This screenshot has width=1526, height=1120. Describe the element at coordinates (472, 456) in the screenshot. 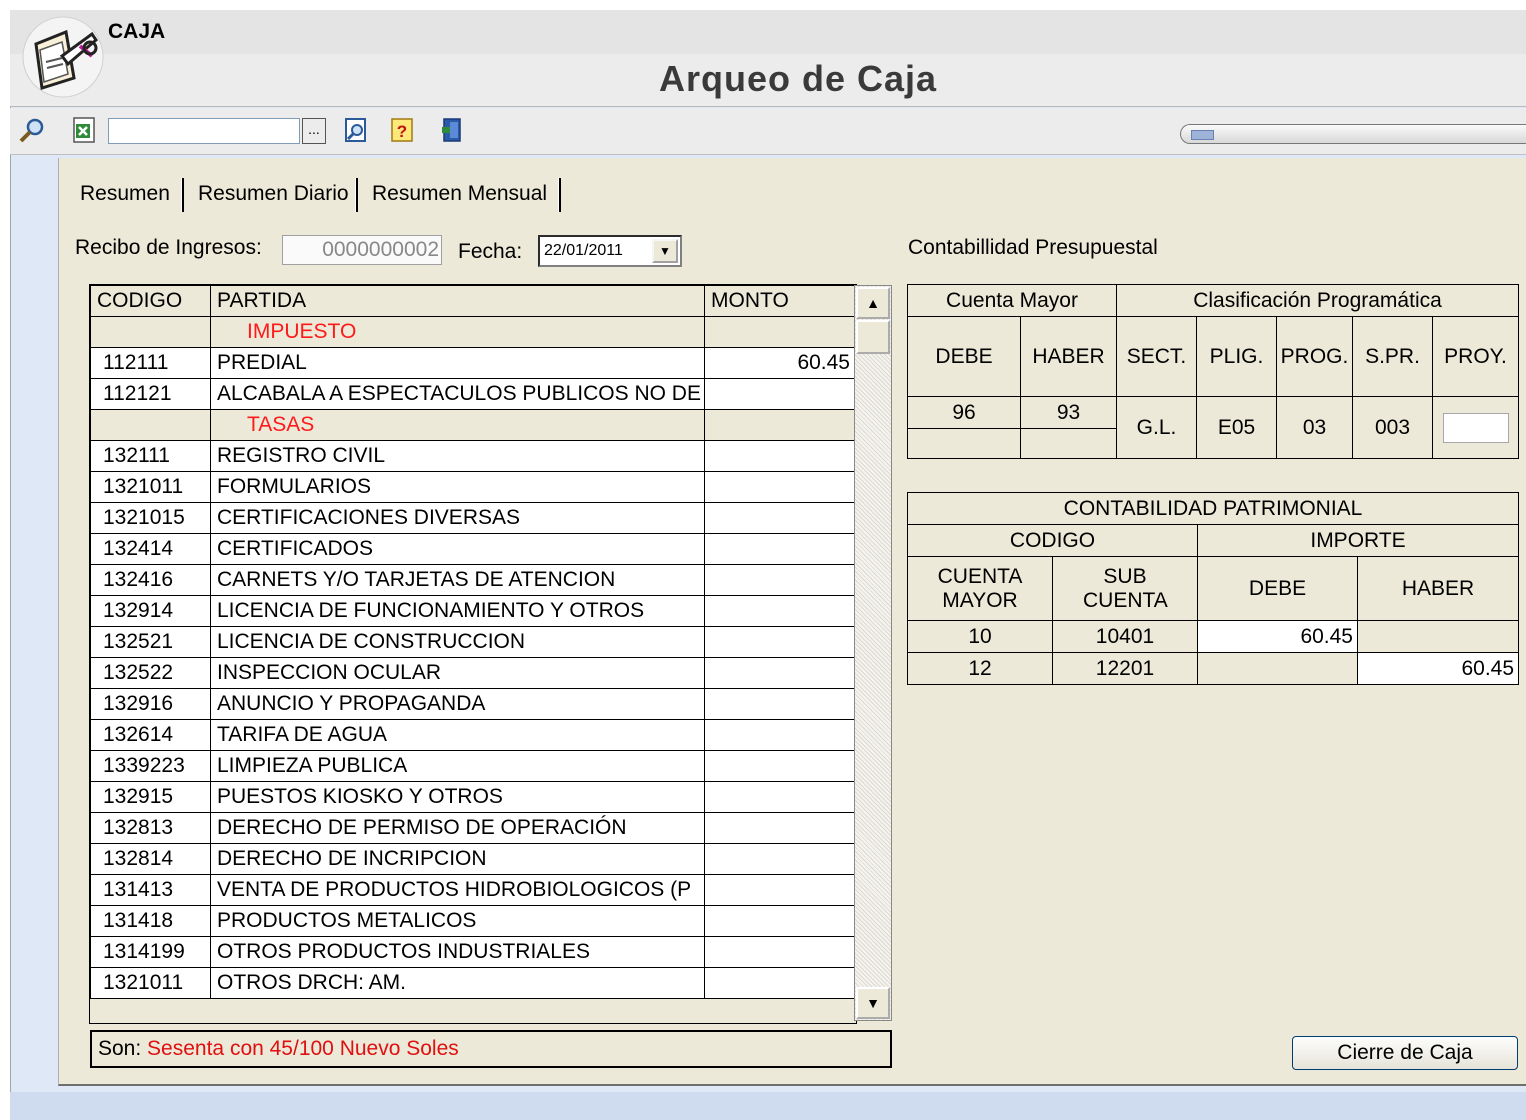

I see `table-row: 132111 REGISTRO CIVIL` at that location.